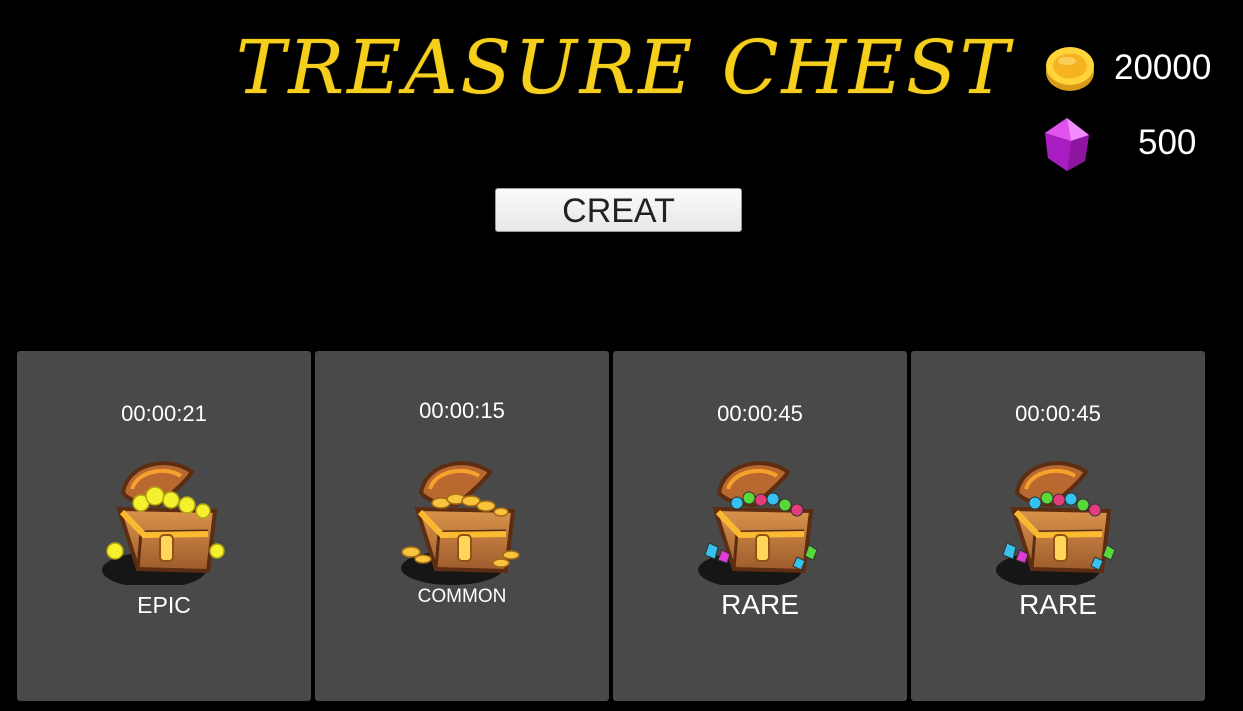 This screenshot has height=711, width=1243. What do you see at coordinates (164, 605) in the screenshot?
I see `chest-rarity-label: EPIC` at bounding box center [164, 605].